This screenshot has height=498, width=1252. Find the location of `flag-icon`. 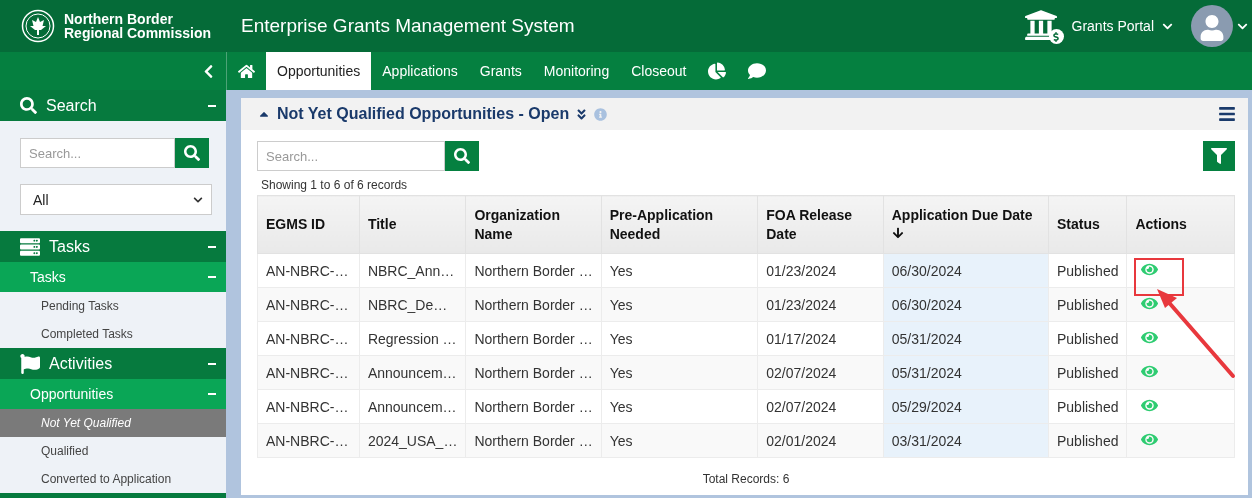

flag-icon is located at coordinates (30, 363).